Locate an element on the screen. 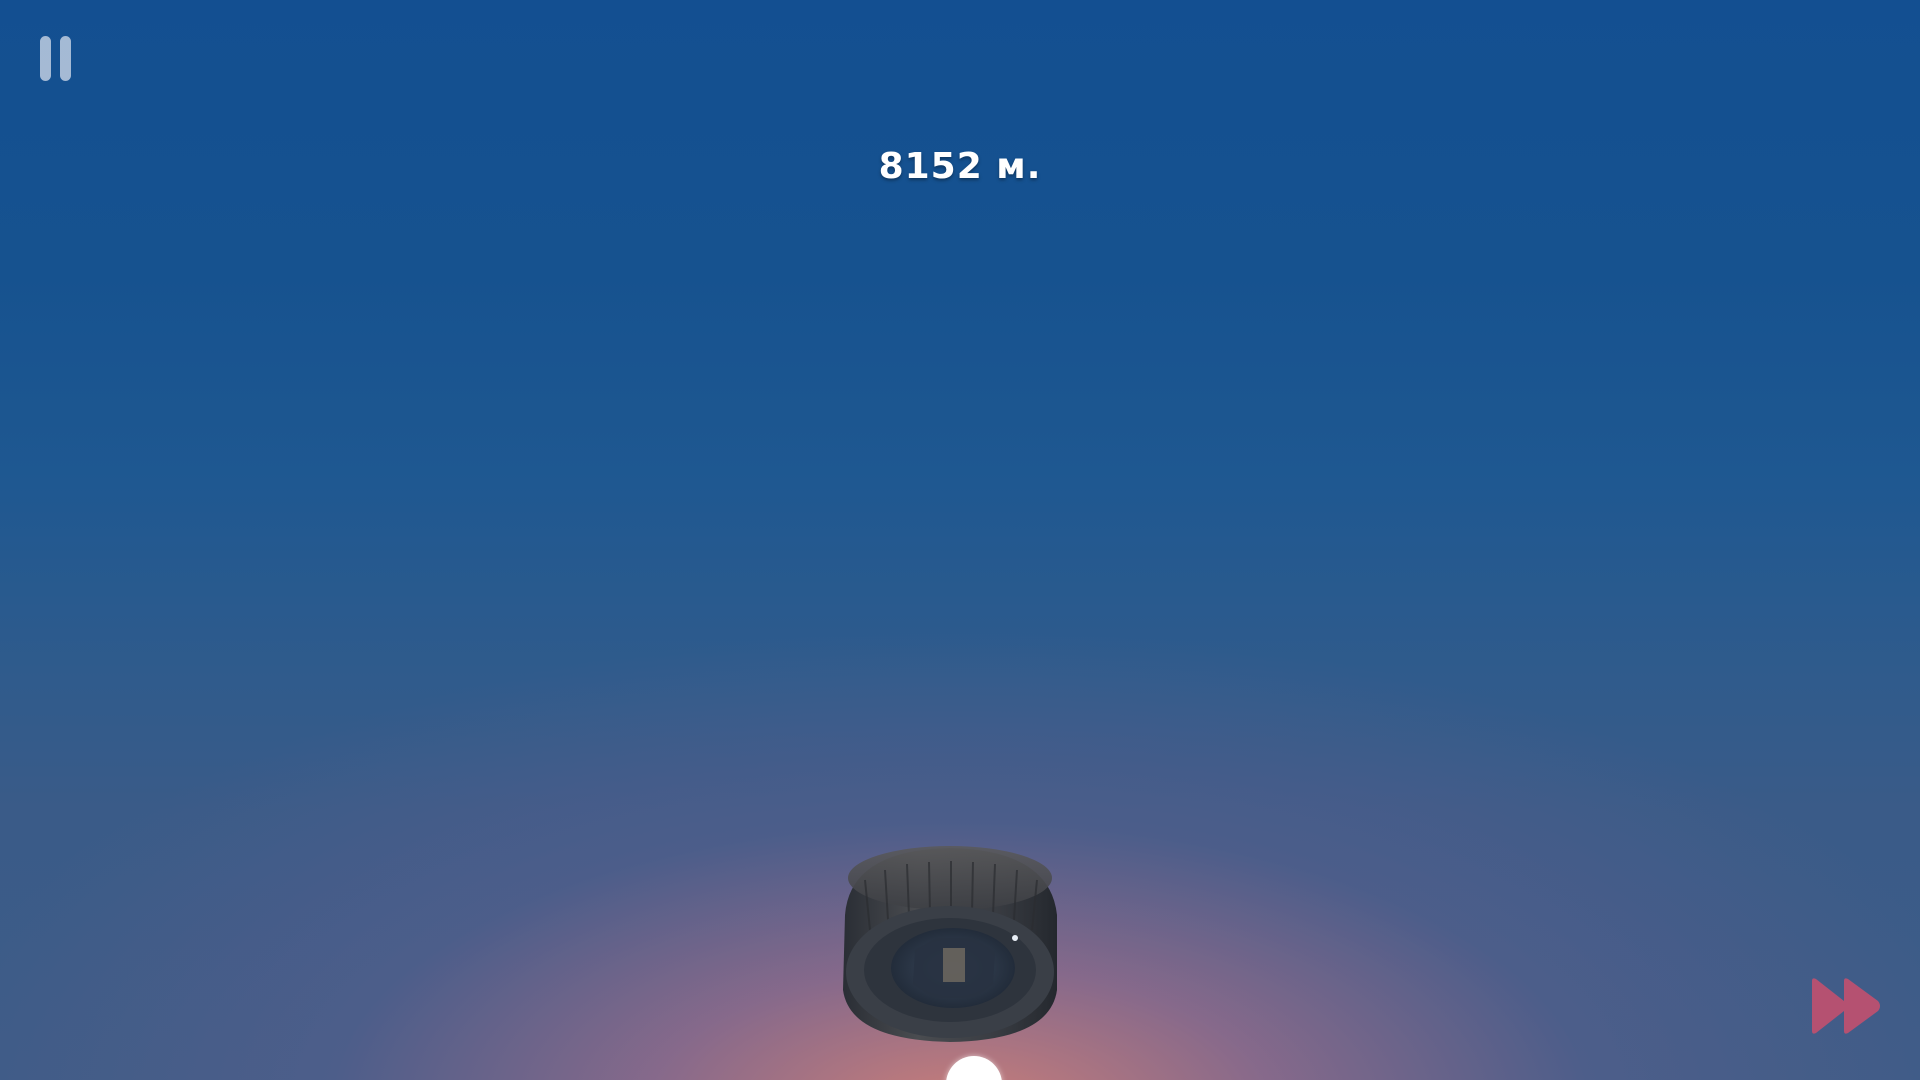 This screenshot has height=1080, width=1920. fast-forward-icon is located at coordinates (1846, 1006).